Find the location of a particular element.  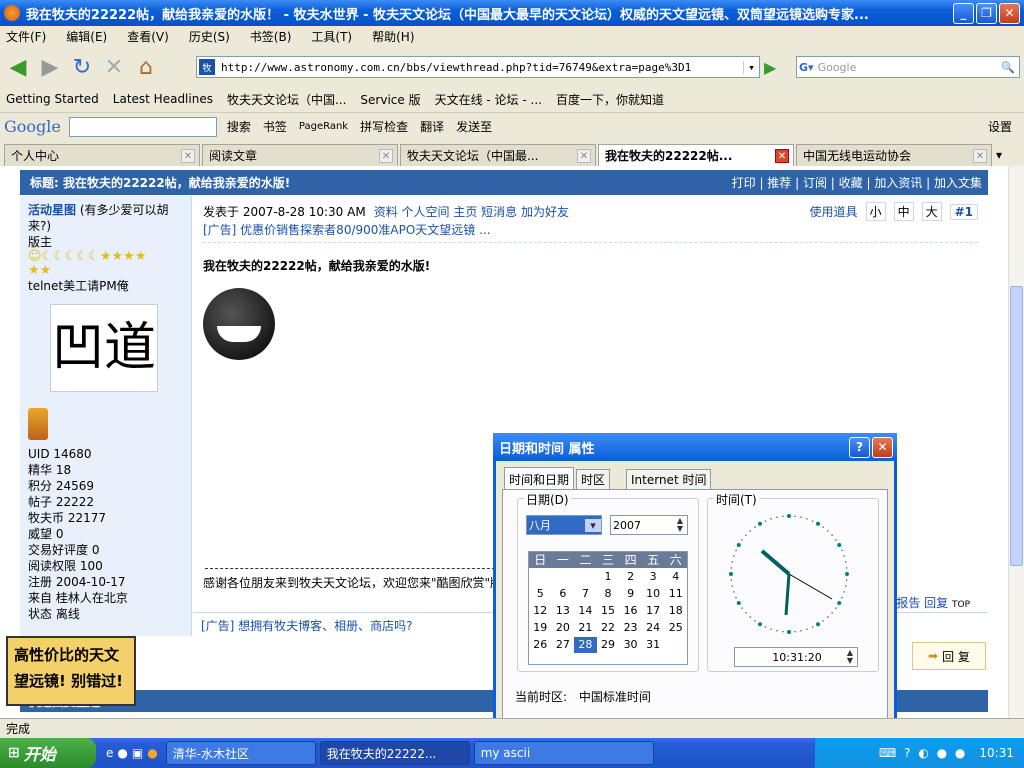

close-button: ✕ is located at coordinates (1009, 13).